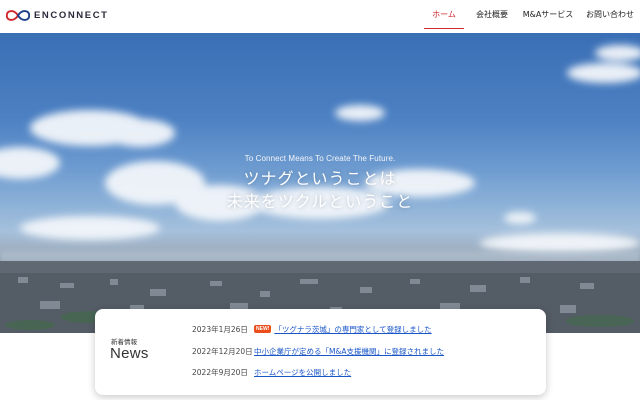 The width and height of the screenshot is (640, 400). I want to click on news-item: 2022年12月20日 中小企業庁が定める「M&A支援機関」に登録されました, so click(318, 351).